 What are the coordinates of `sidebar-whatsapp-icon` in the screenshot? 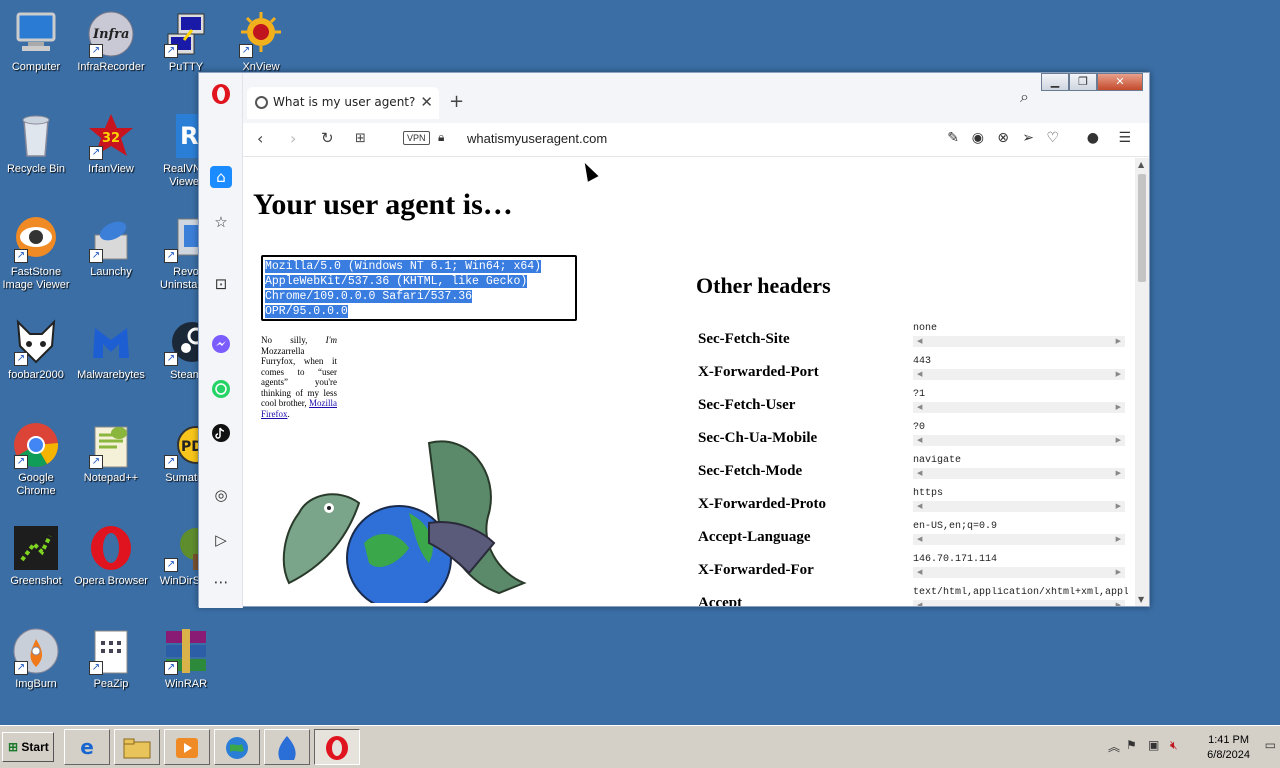 It's located at (221, 389).